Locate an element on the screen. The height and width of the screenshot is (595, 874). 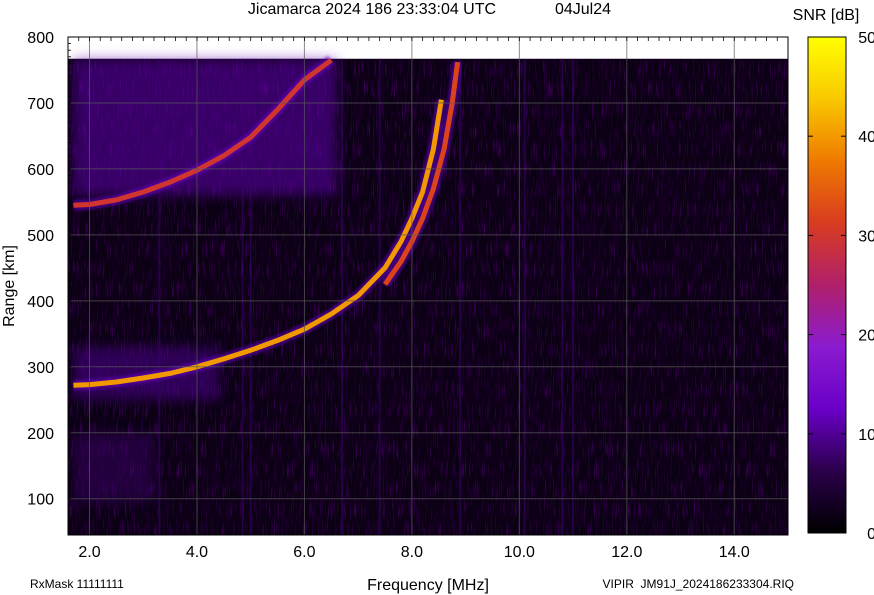
y-tick-label: 700 is located at coordinates (40, 104).